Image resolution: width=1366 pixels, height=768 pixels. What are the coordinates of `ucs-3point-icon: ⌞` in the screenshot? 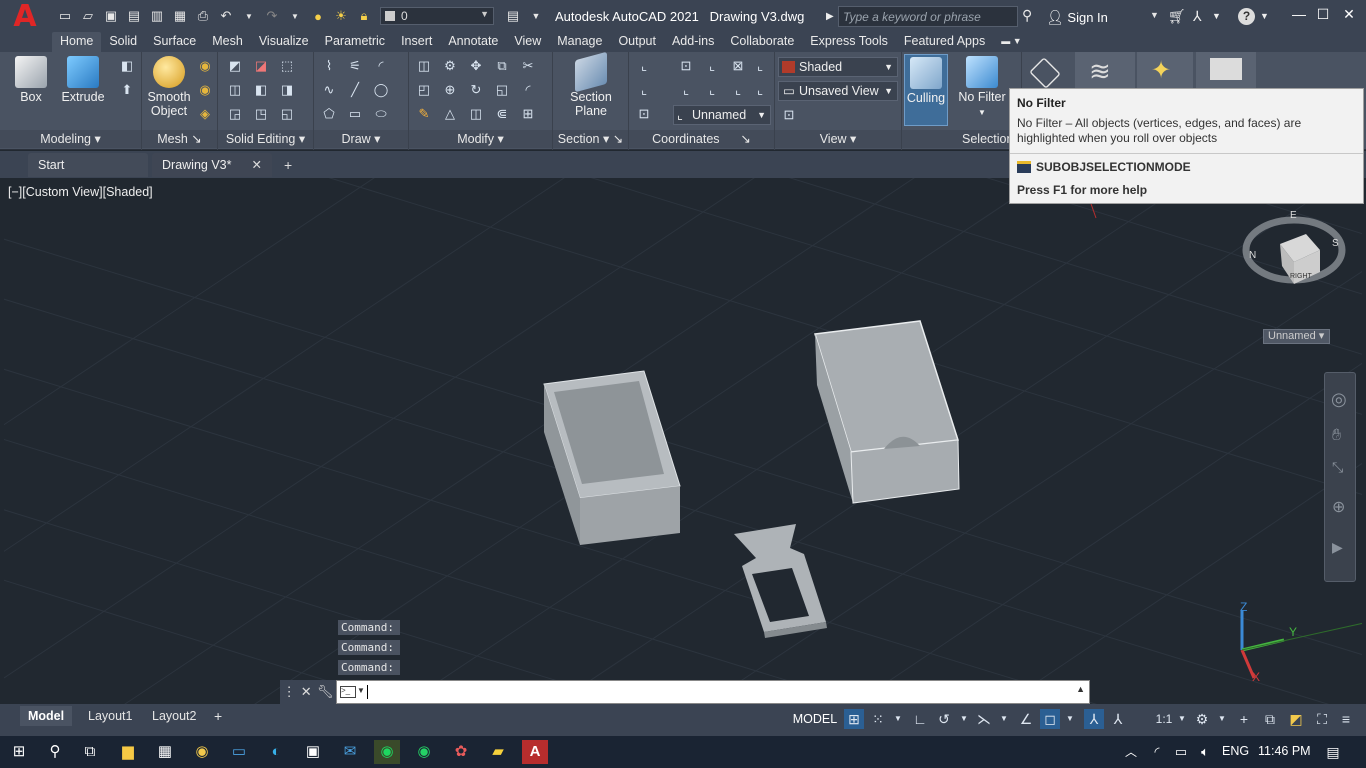 It's located at (760, 90).